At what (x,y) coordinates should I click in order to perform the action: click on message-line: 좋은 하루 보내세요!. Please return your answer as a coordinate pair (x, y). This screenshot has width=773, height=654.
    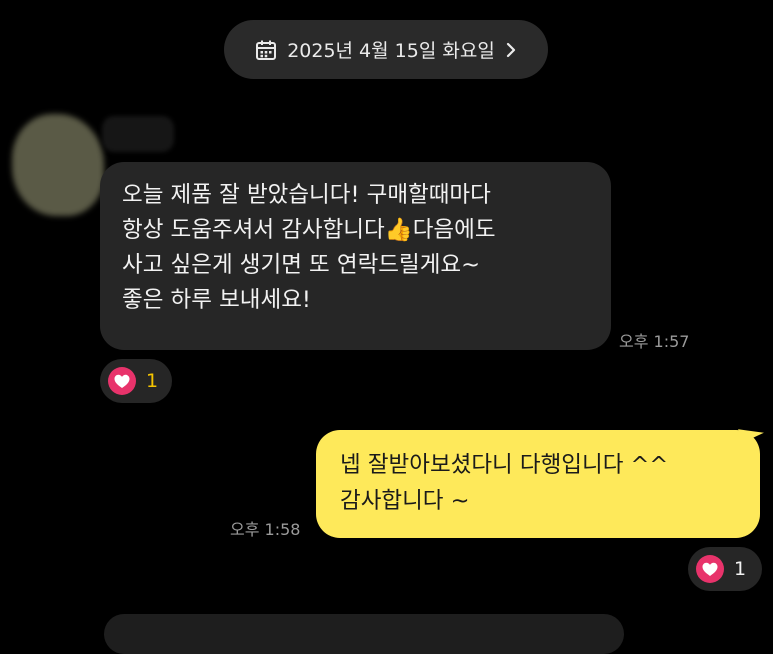
    Looking at the image, I should click on (216, 300).